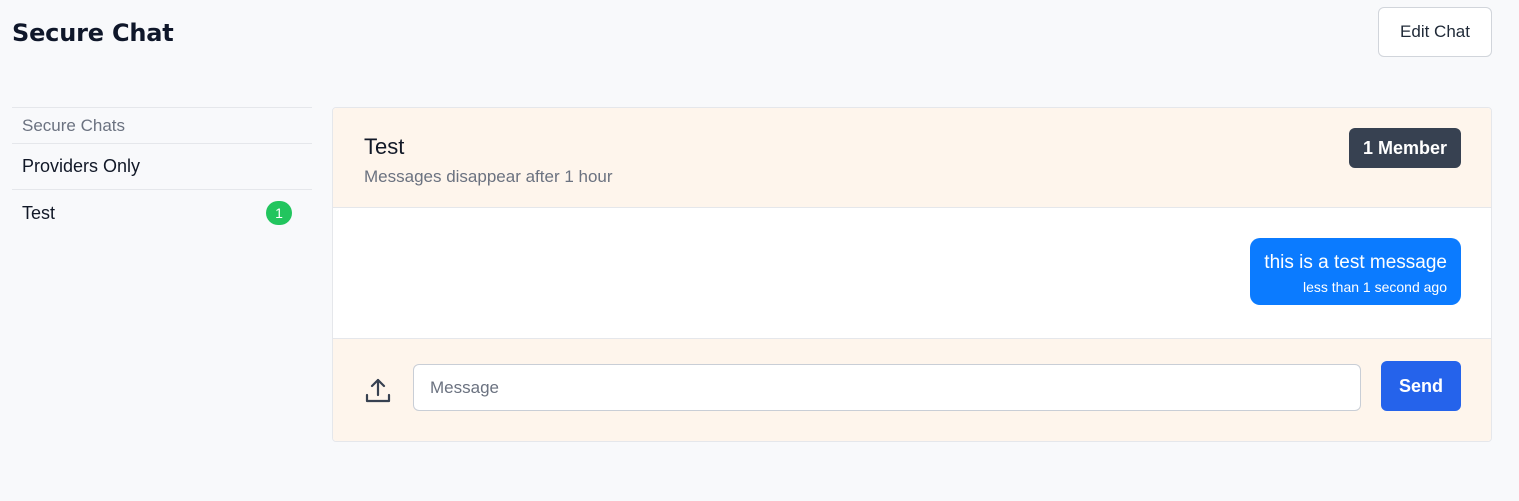  What do you see at coordinates (488, 176) in the screenshot?
I see `chat-subtitle: Messages disappear after 1 hour` at bounding box center [488, 176].